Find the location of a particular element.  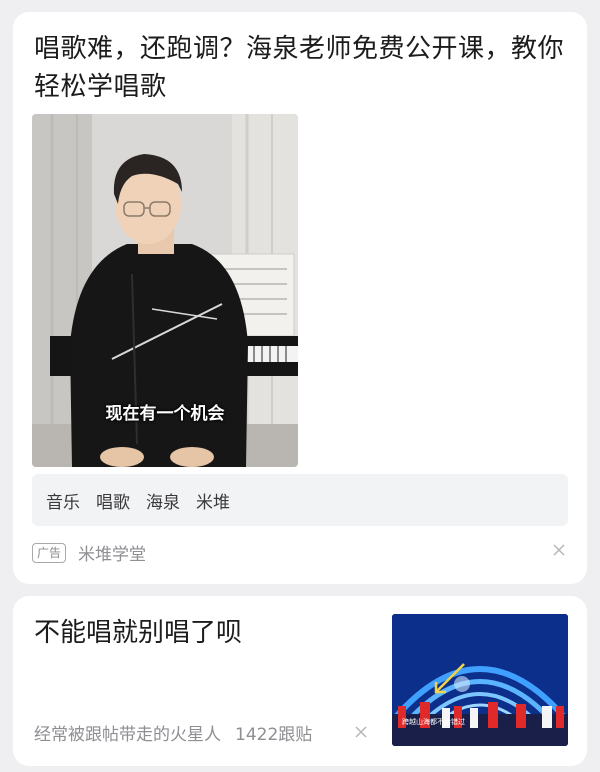

ad-badge: 广告 is located at coordinates (49, 552).